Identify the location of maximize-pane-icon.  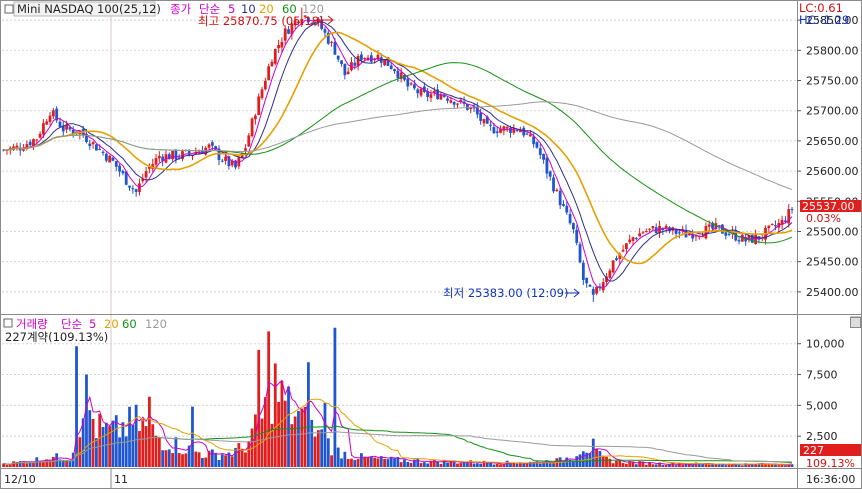
(855, 322).